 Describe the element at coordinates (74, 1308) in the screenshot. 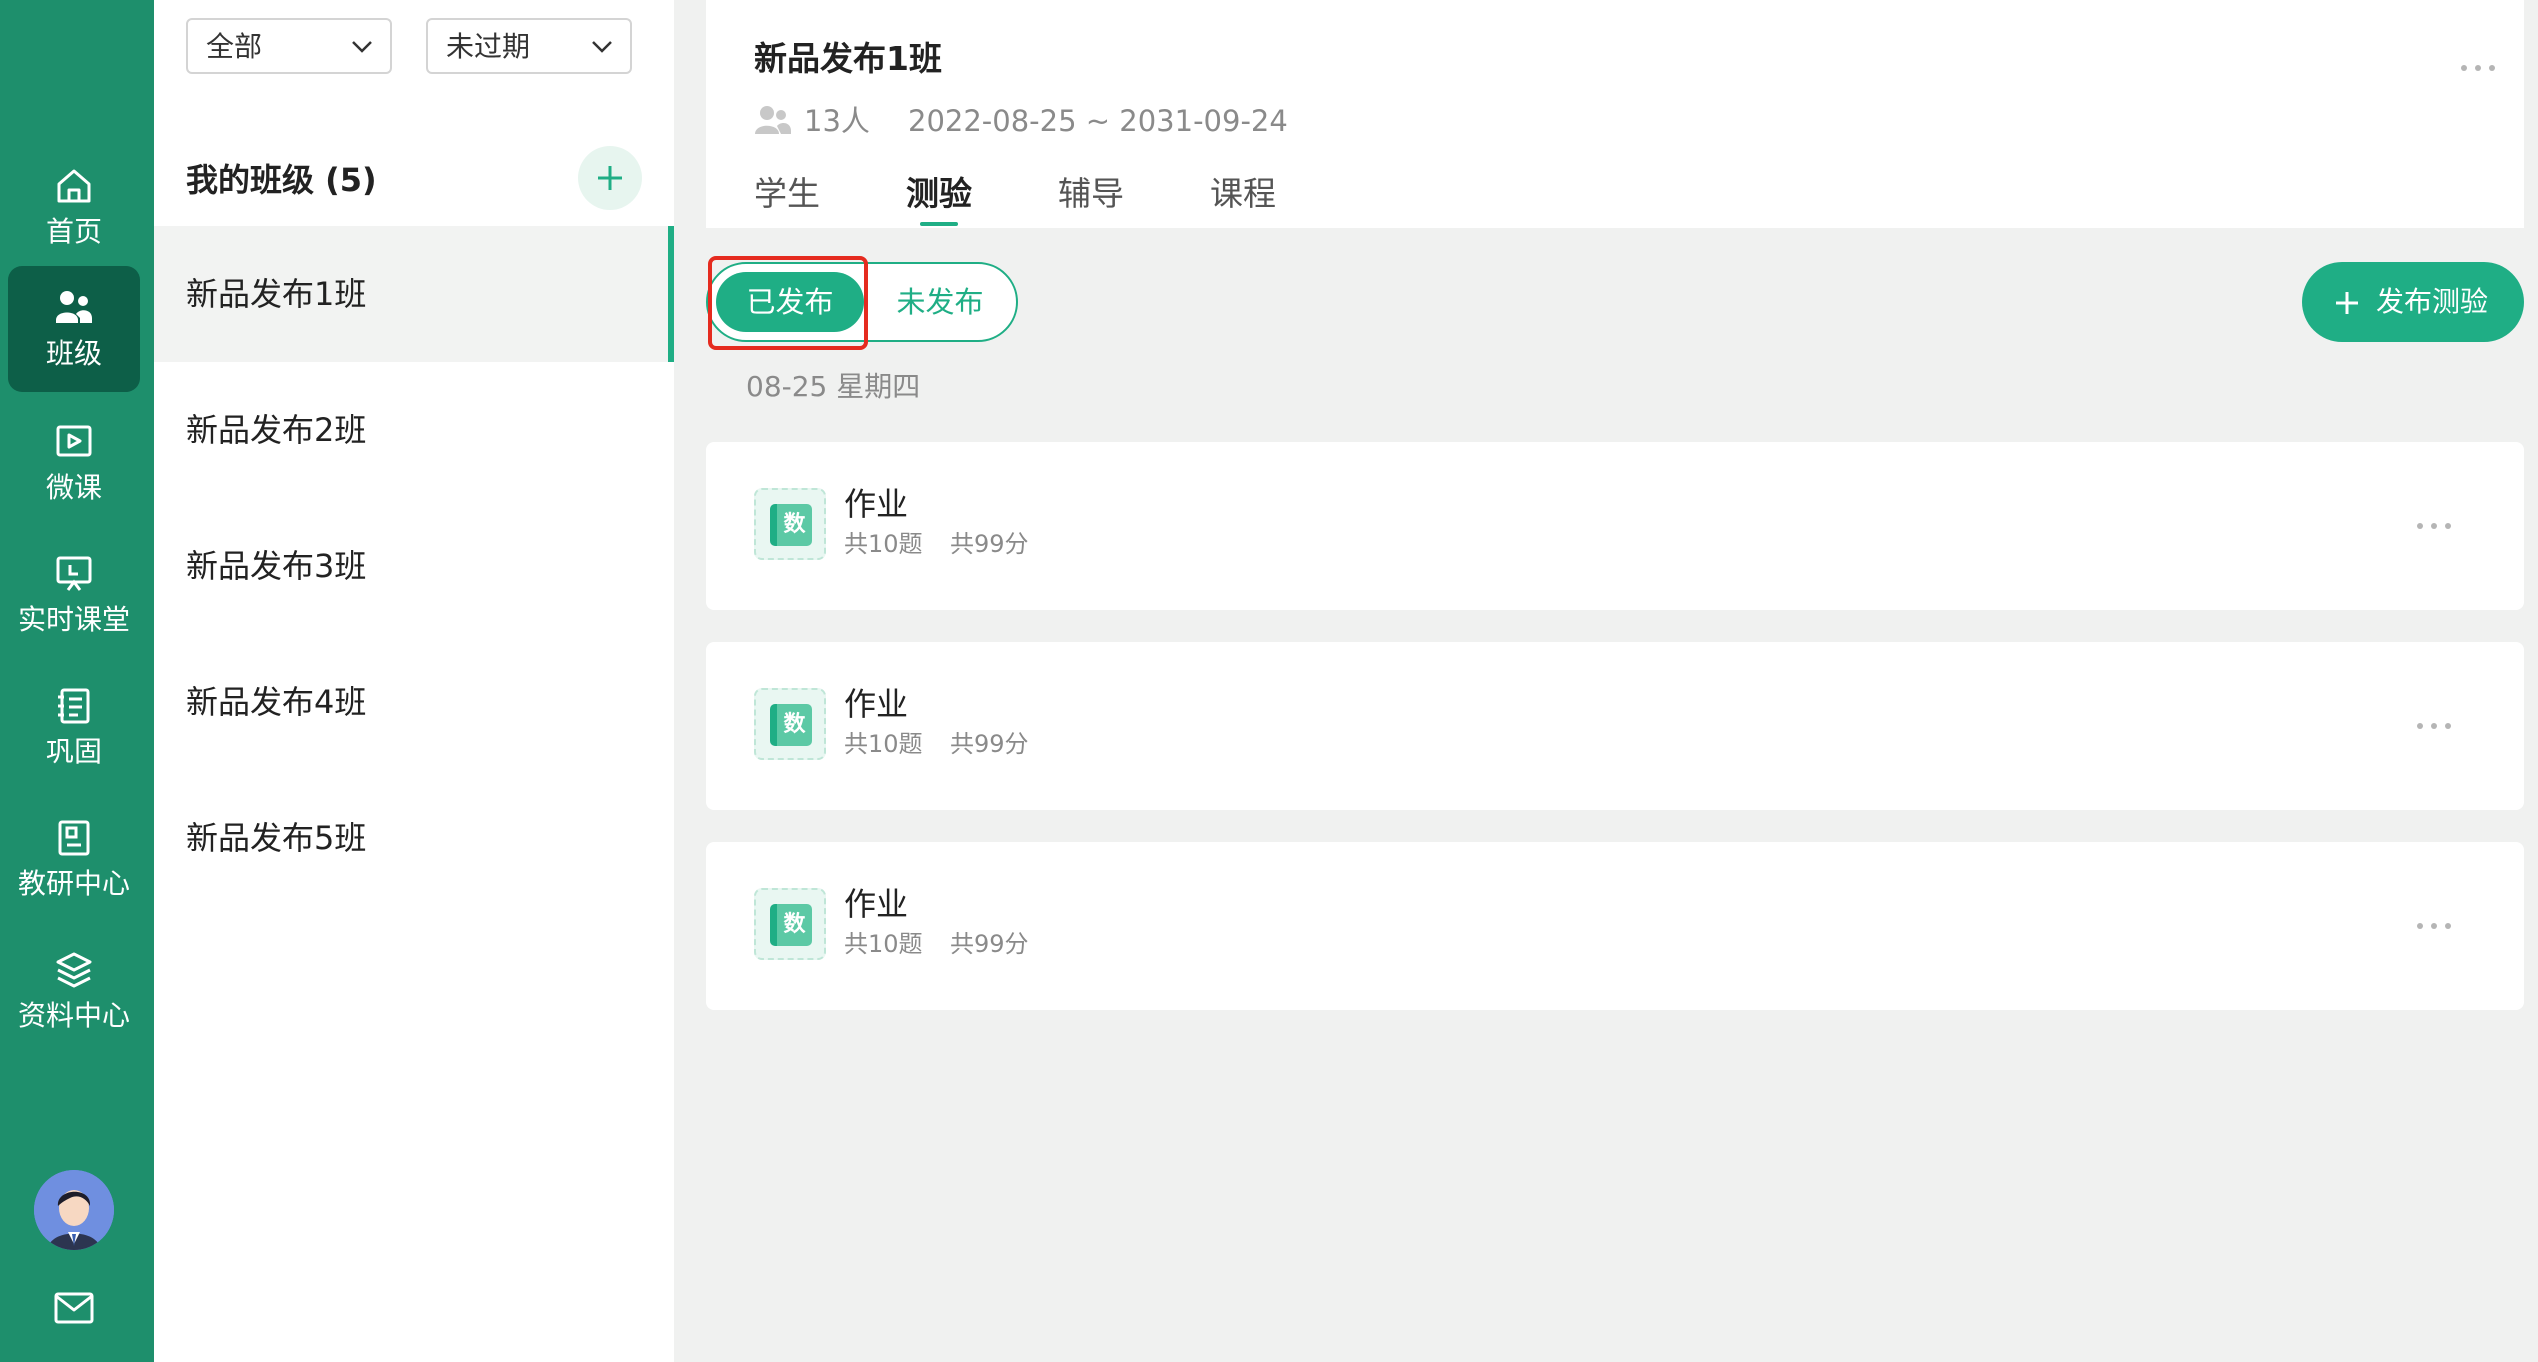

I see `mail-icon` at that location.